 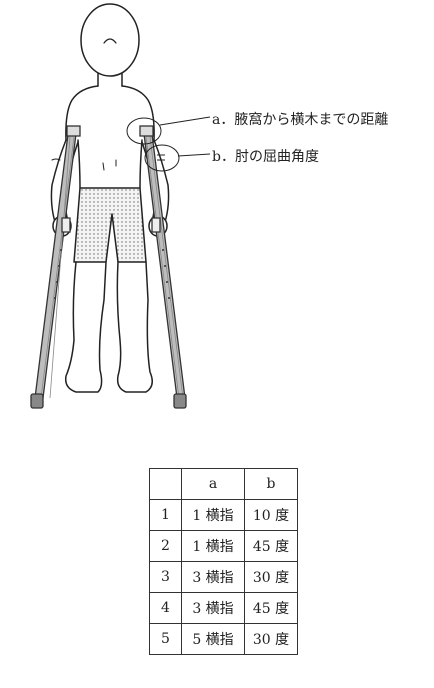 I want to click on table-header-cell, so click(x=165, y=484).